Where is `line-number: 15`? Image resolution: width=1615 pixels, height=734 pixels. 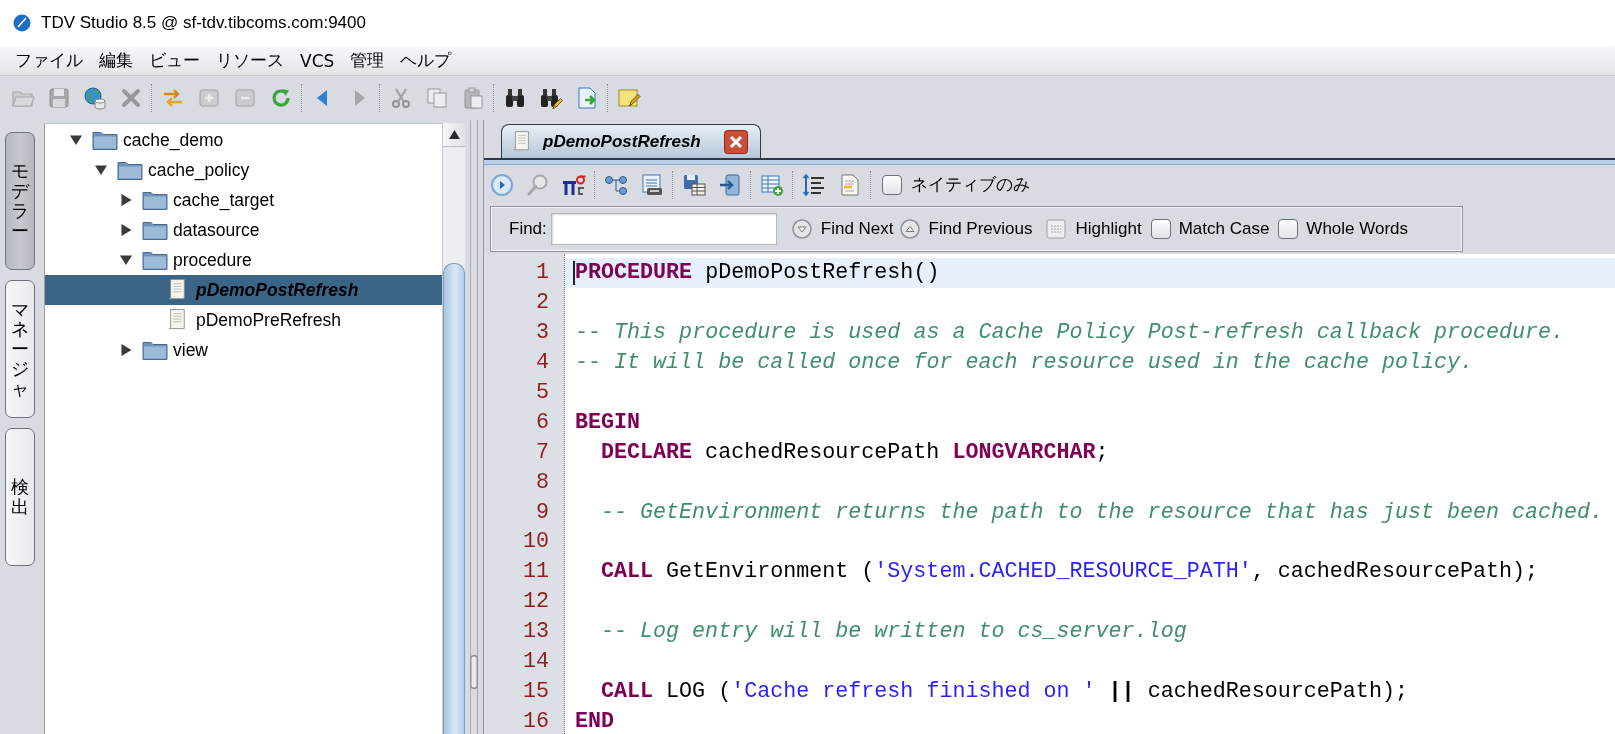 line-number: 15 is located at coordinates (535, 691).